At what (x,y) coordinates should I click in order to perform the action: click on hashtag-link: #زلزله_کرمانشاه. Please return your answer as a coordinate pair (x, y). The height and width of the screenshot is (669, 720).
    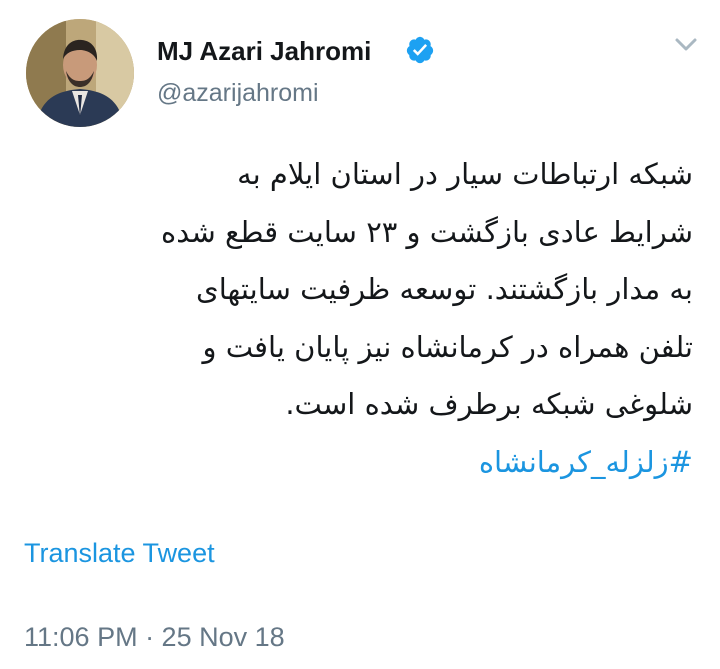
    Looking at the image, I should click on (586, 462).